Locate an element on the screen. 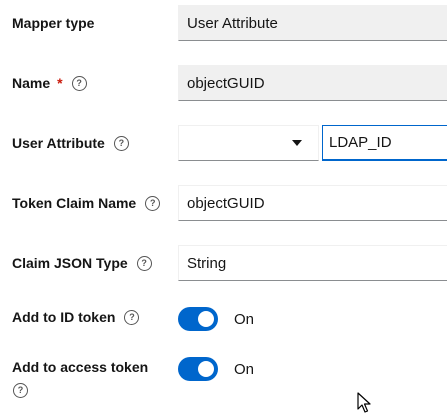 This screenshot has height=415, width=447. name-field: objectGUID is located at coordinates (312, 83).